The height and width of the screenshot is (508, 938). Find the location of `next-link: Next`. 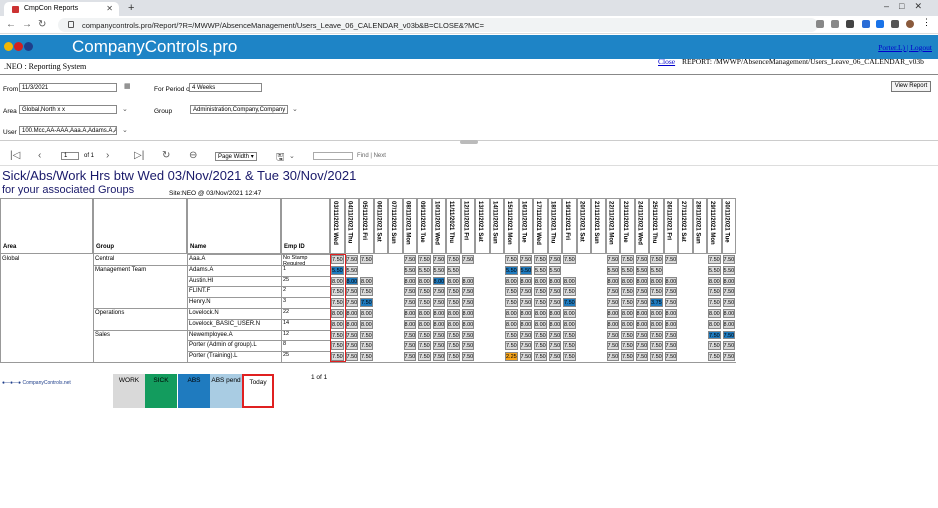

next-link: Next is located at coordinates (380, 156).